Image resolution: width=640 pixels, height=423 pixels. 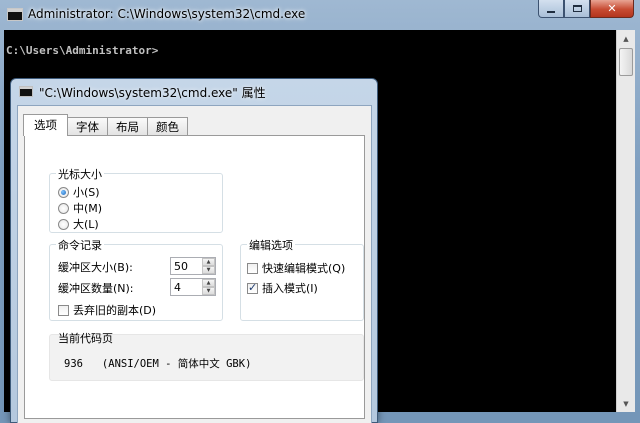 What do you see at coordinates (252, 268) in the screenshot?
I see `quick-edit-checkbox` at bounding box center [252, 268].